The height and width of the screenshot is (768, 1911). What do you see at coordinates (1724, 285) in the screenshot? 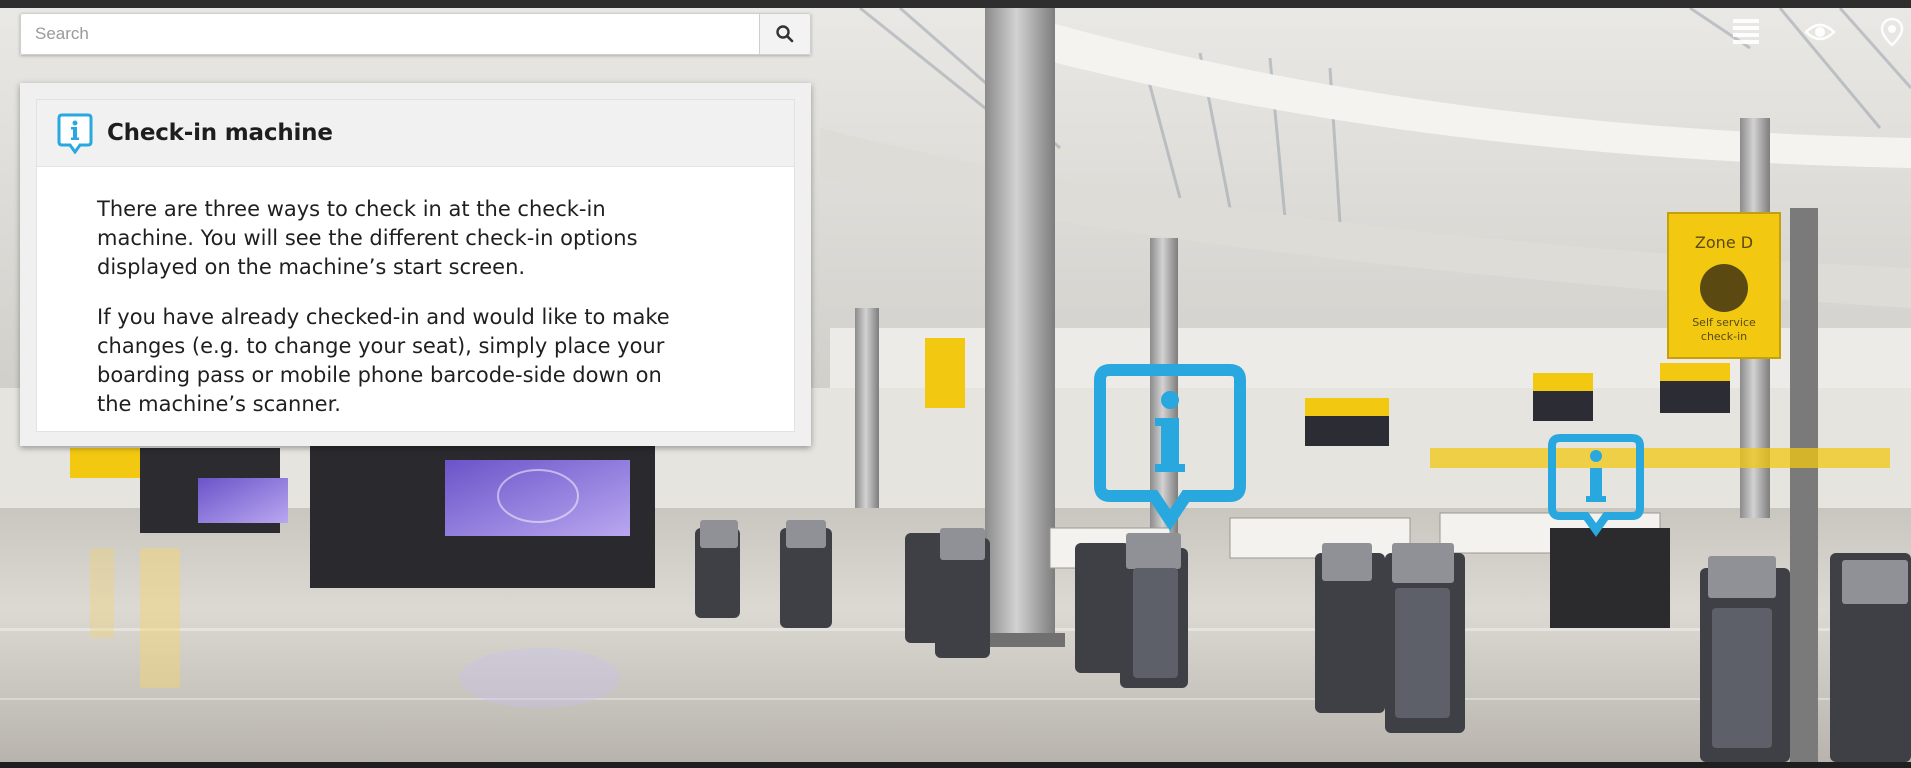
I see `zone-d-sign: Zone D Self service check-in` at bounding box center [1724, 285].